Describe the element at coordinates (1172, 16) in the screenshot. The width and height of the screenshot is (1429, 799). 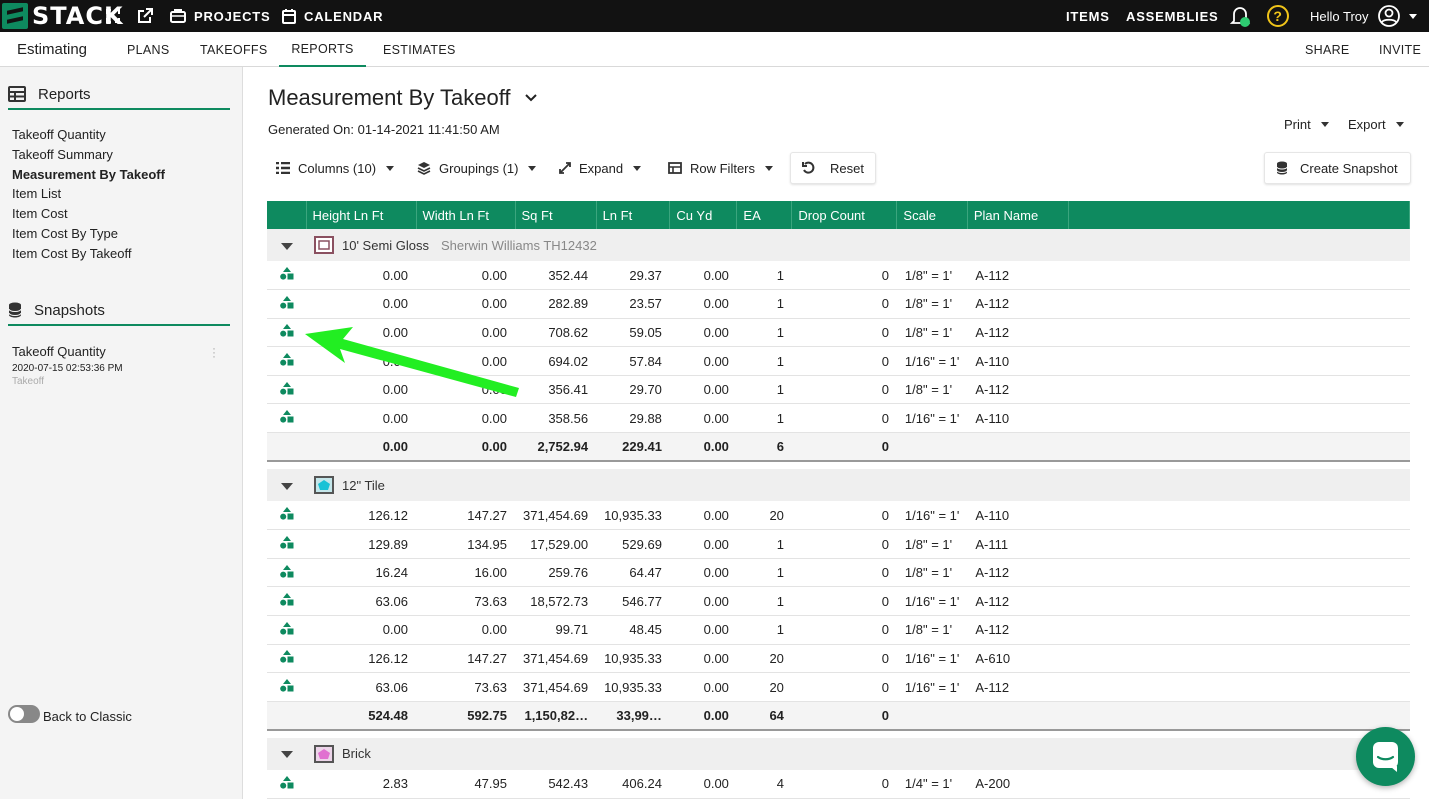
I see `assemblies-nav: ASSEMBLIES` at that location.